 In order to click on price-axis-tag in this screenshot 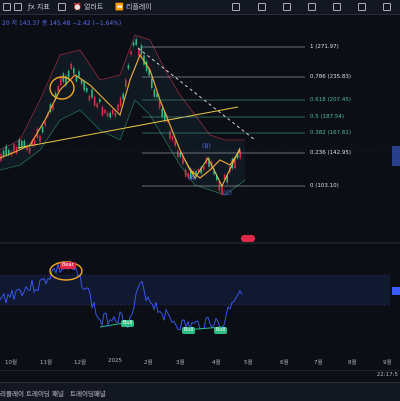, I will do `click(396, 156)`.